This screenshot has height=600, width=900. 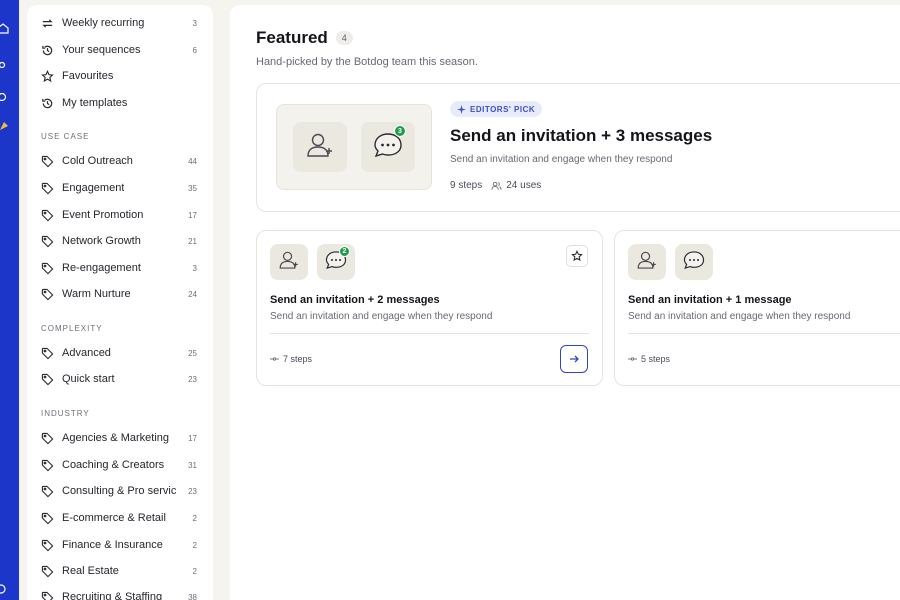 I want to click on rail-home-icon, so click(x=5, y=28).